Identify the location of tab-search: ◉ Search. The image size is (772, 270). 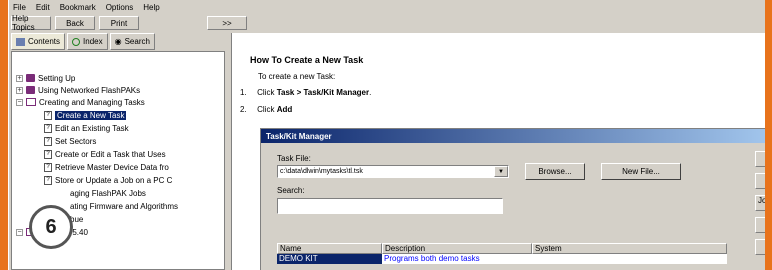
(132, 41).